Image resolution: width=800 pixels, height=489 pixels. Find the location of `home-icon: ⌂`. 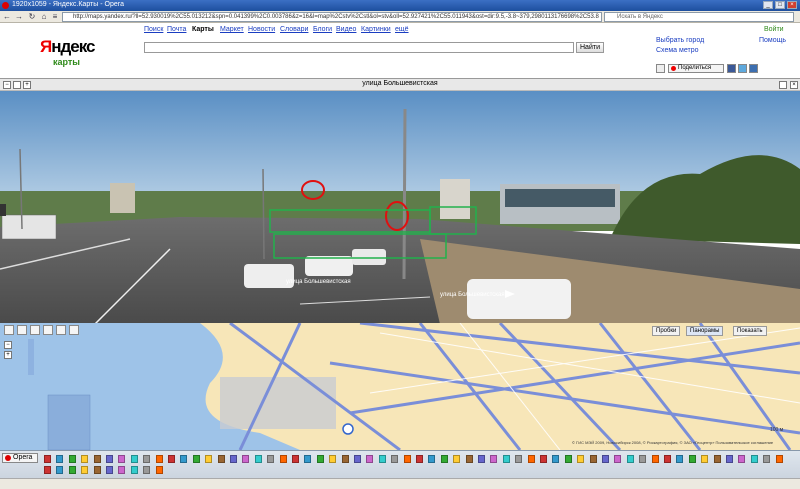

home-icon: ⌂ is located at coordinates (44, 17).